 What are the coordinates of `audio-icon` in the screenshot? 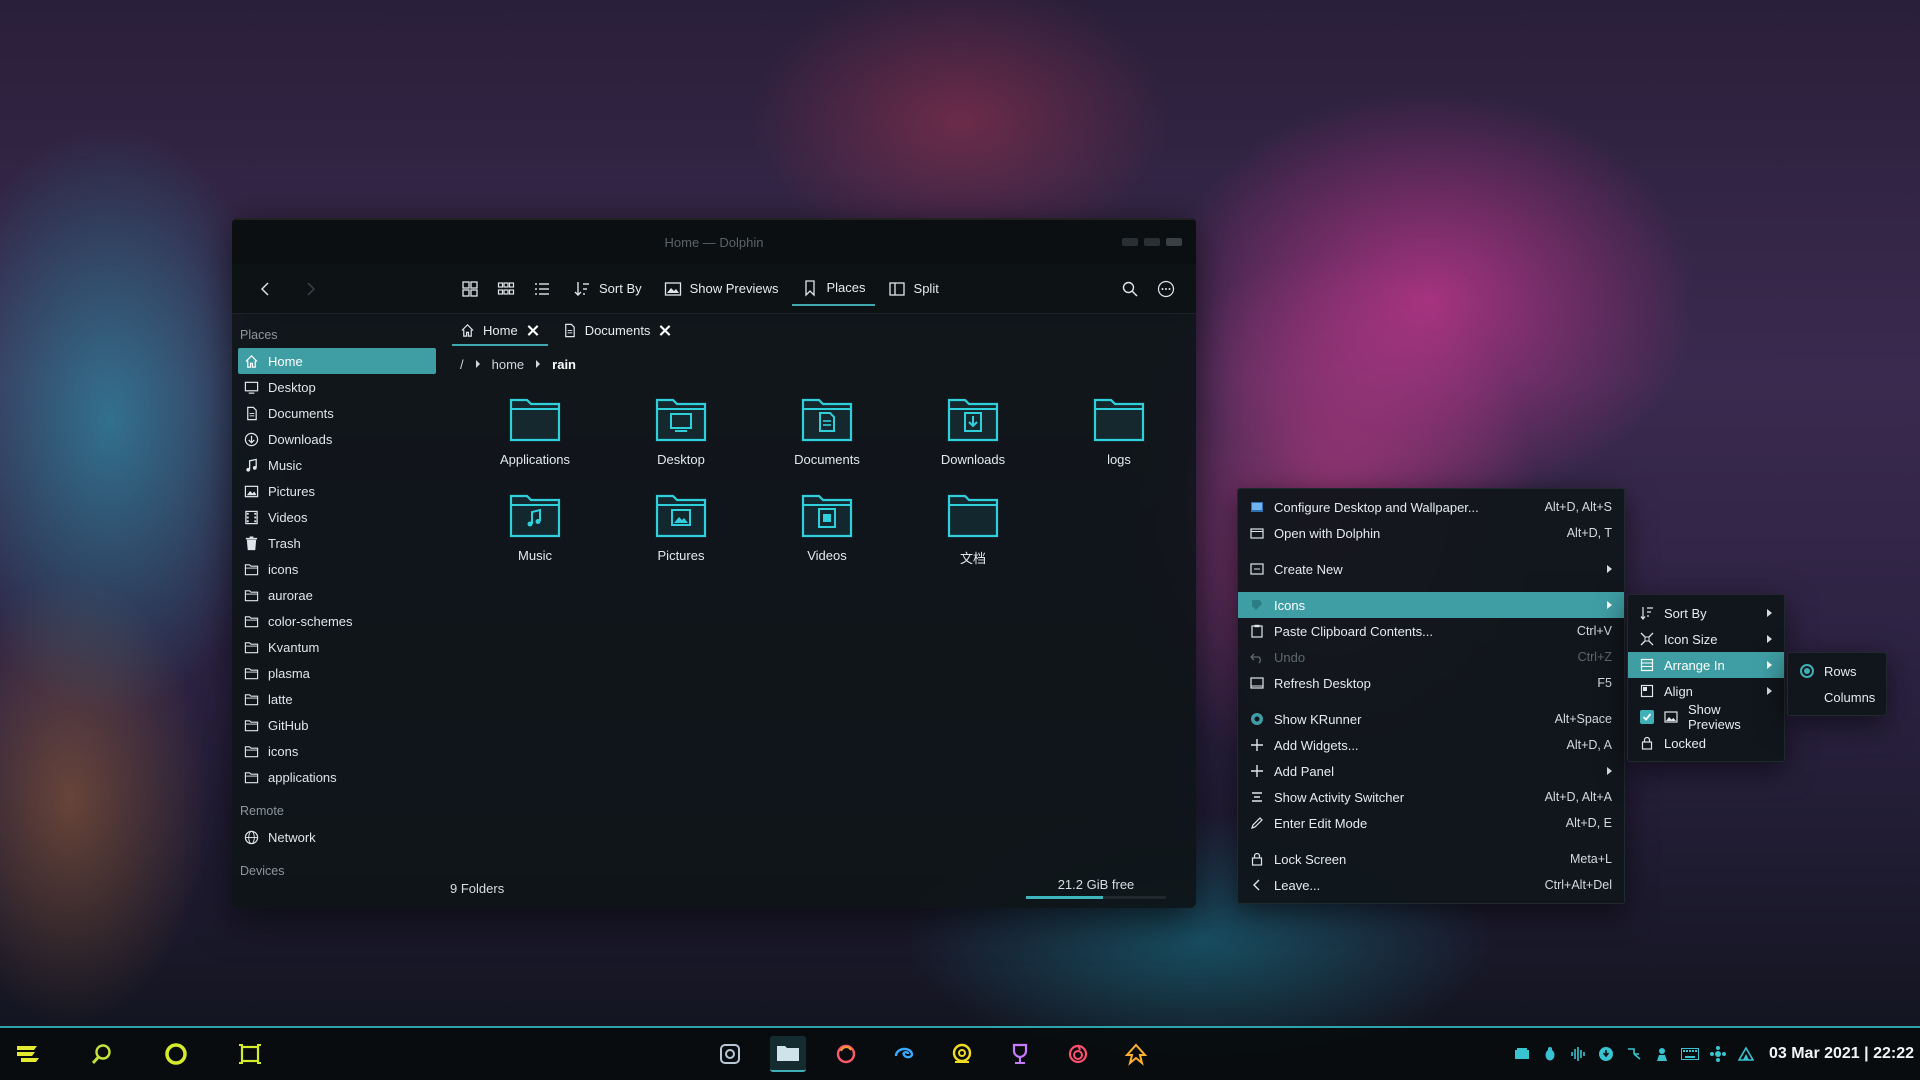 It's located at (1578, 1054).